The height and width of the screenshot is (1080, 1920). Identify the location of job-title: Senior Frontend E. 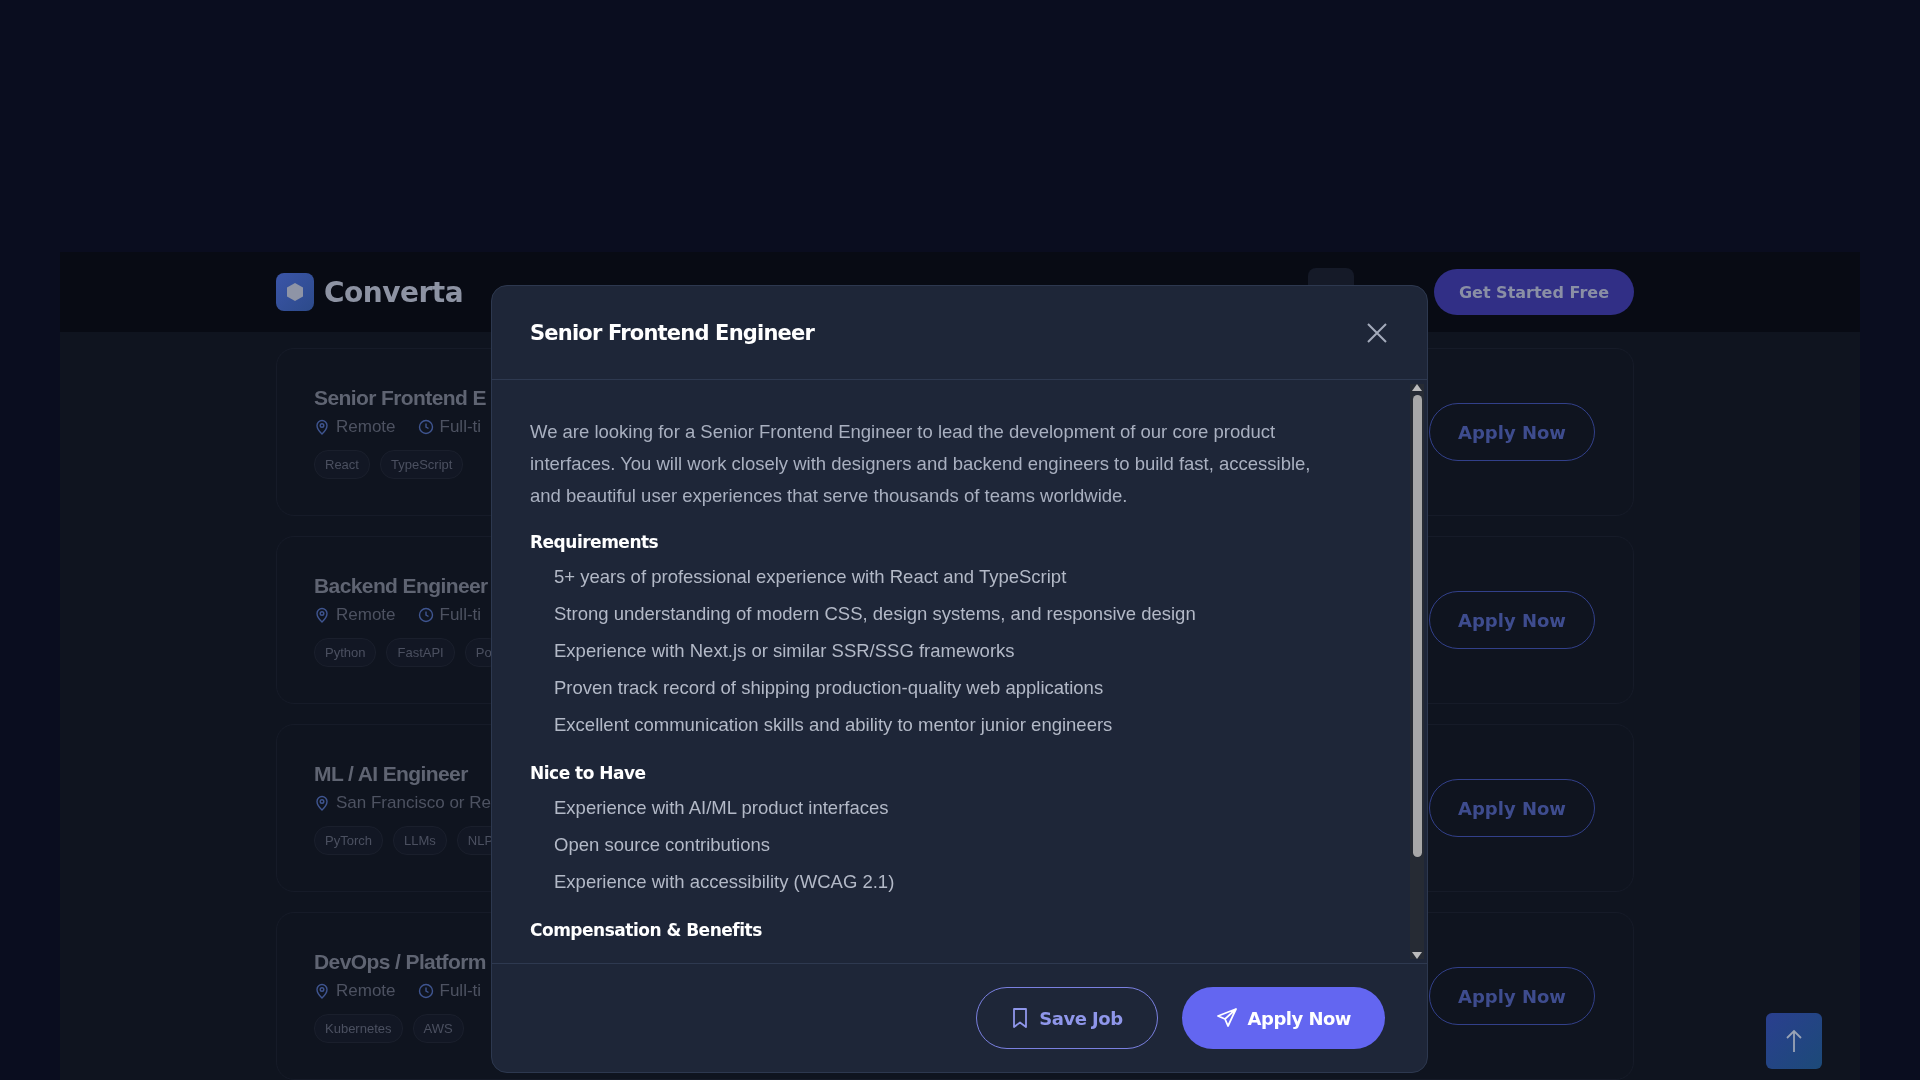
(400, 397).